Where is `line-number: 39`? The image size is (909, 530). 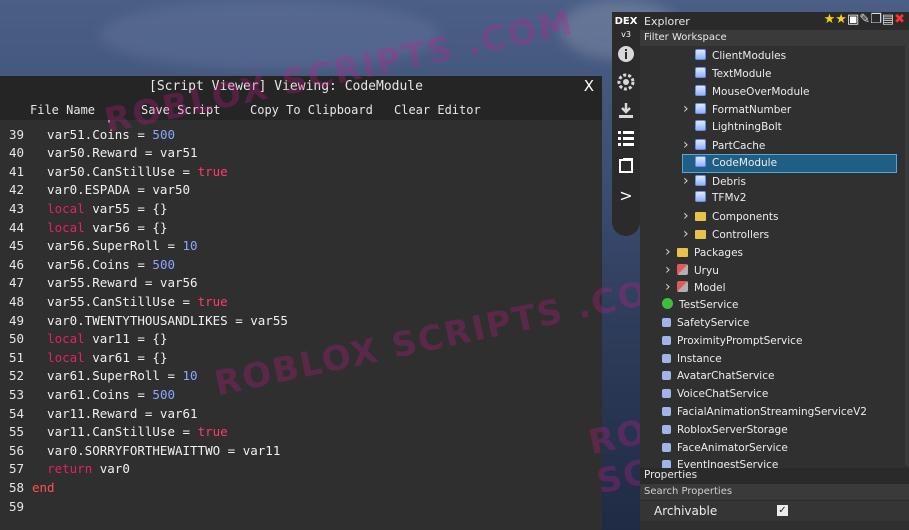
line-number: 39 is located at coordinates (17, 134).